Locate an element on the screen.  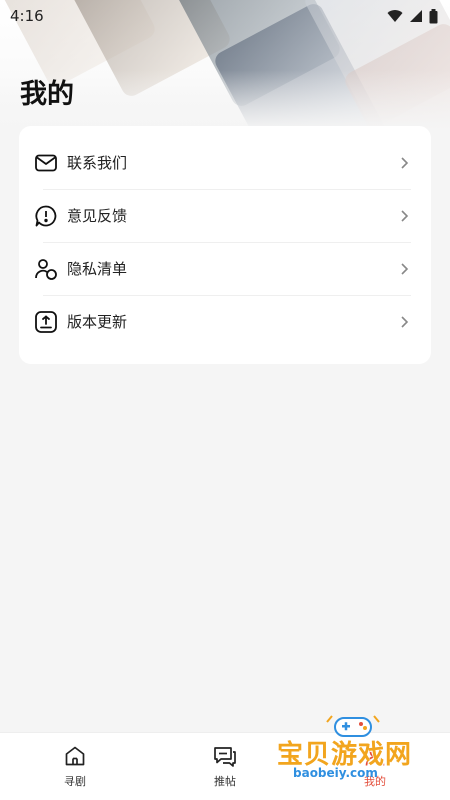
tab-mine: 我的 is located at coordinates (375, 766).